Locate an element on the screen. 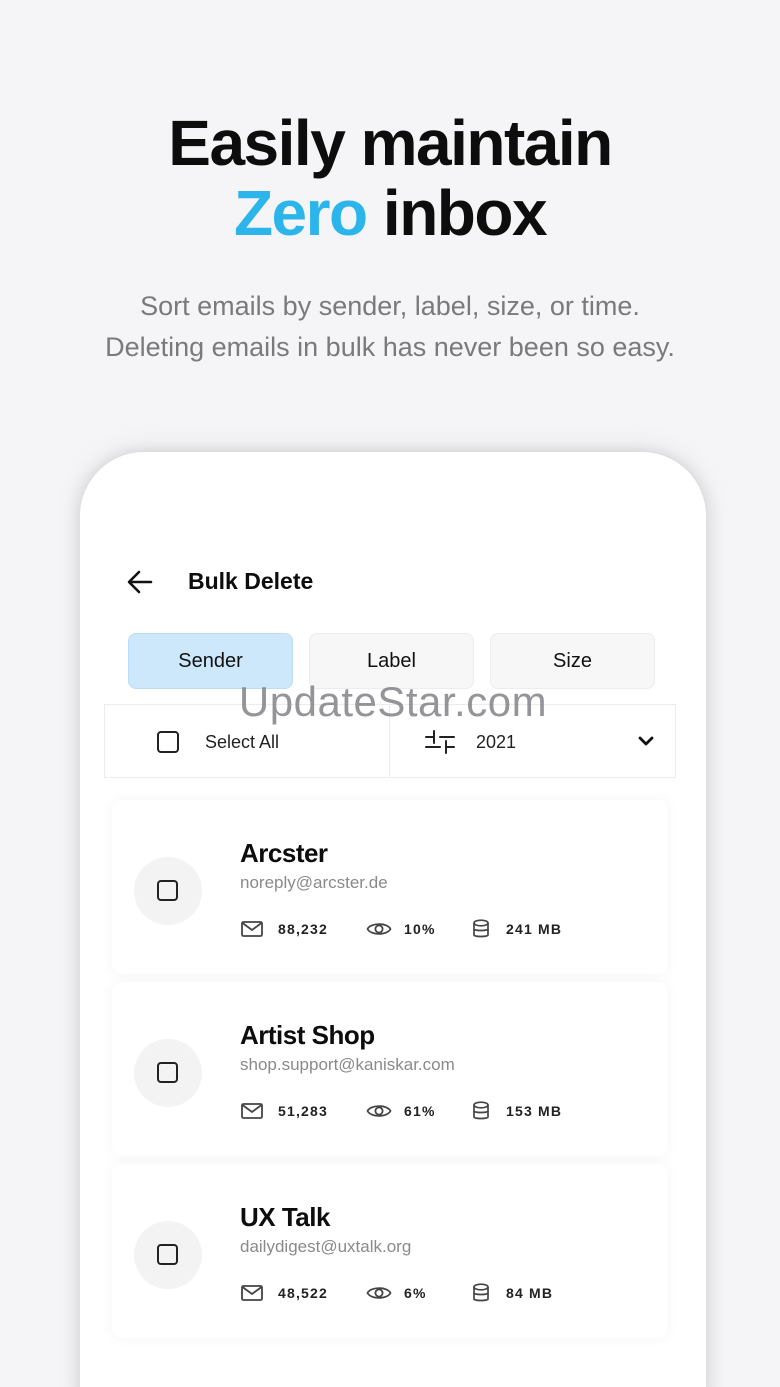 The image size is (780, 1387). sender-name: UX Talk is located at coordinates (285, 1217).